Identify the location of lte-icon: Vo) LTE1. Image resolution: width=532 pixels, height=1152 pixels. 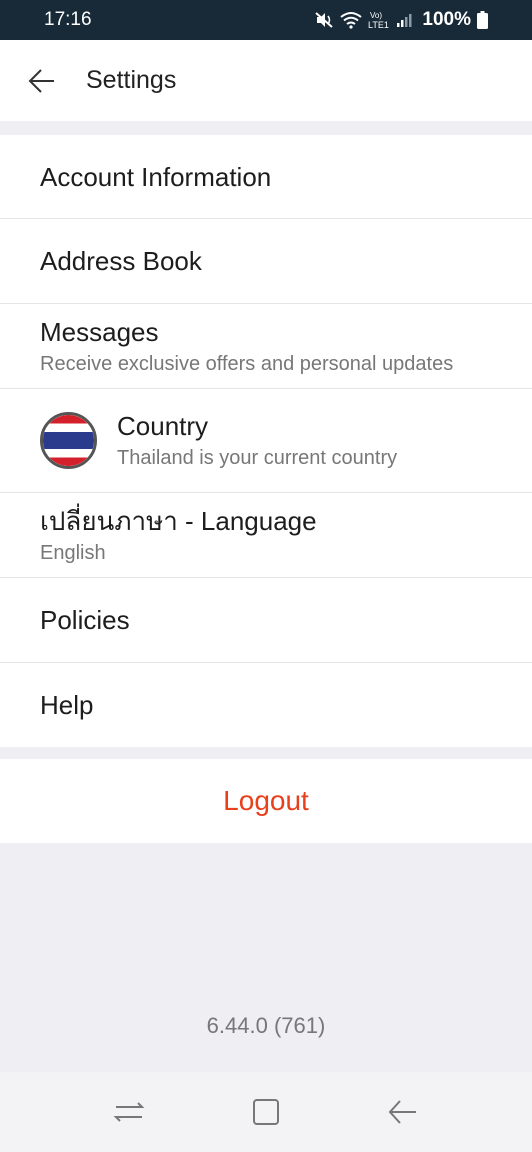
(379, 20).